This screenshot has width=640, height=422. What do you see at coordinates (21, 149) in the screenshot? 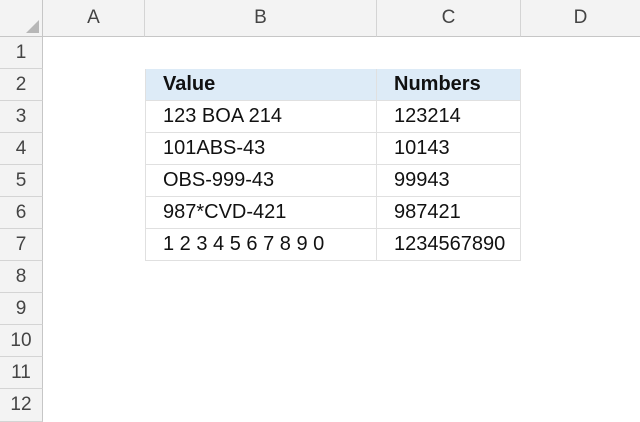
I see `row-header-4: 4` at bounding box center [21, 149].